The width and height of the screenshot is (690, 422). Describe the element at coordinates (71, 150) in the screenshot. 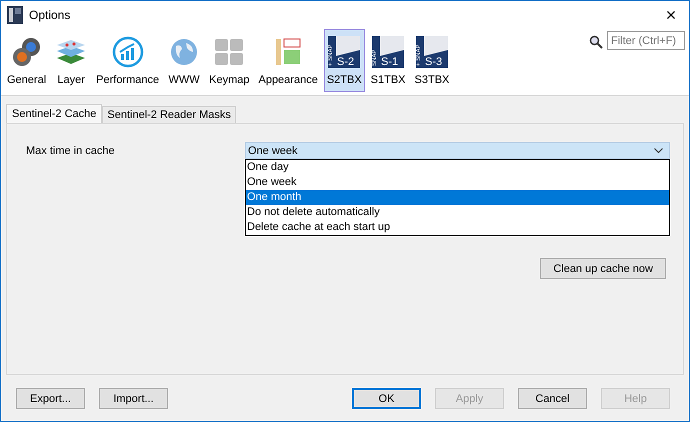

I see `field-label: Max time in cache` at that location.